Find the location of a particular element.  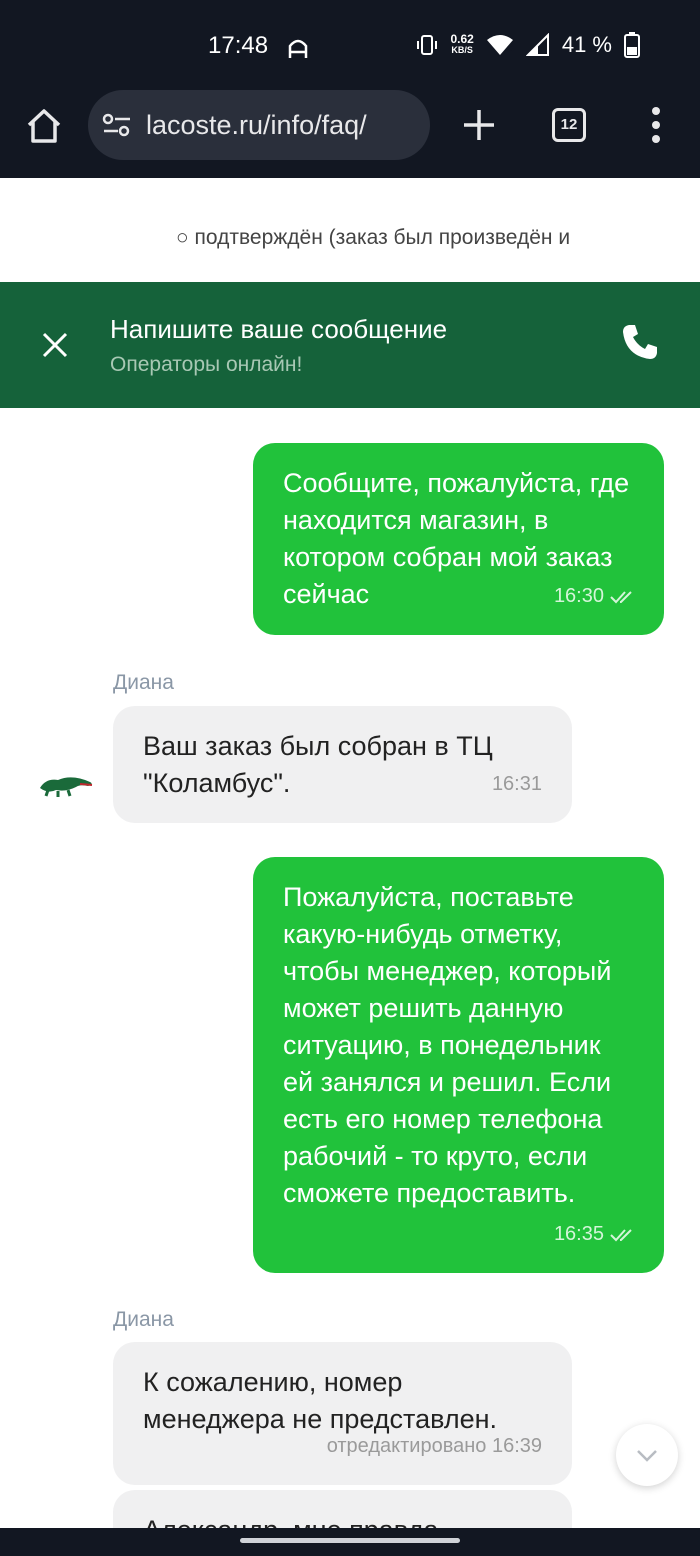

upload-status-icon is located at coordinates (298, 48).